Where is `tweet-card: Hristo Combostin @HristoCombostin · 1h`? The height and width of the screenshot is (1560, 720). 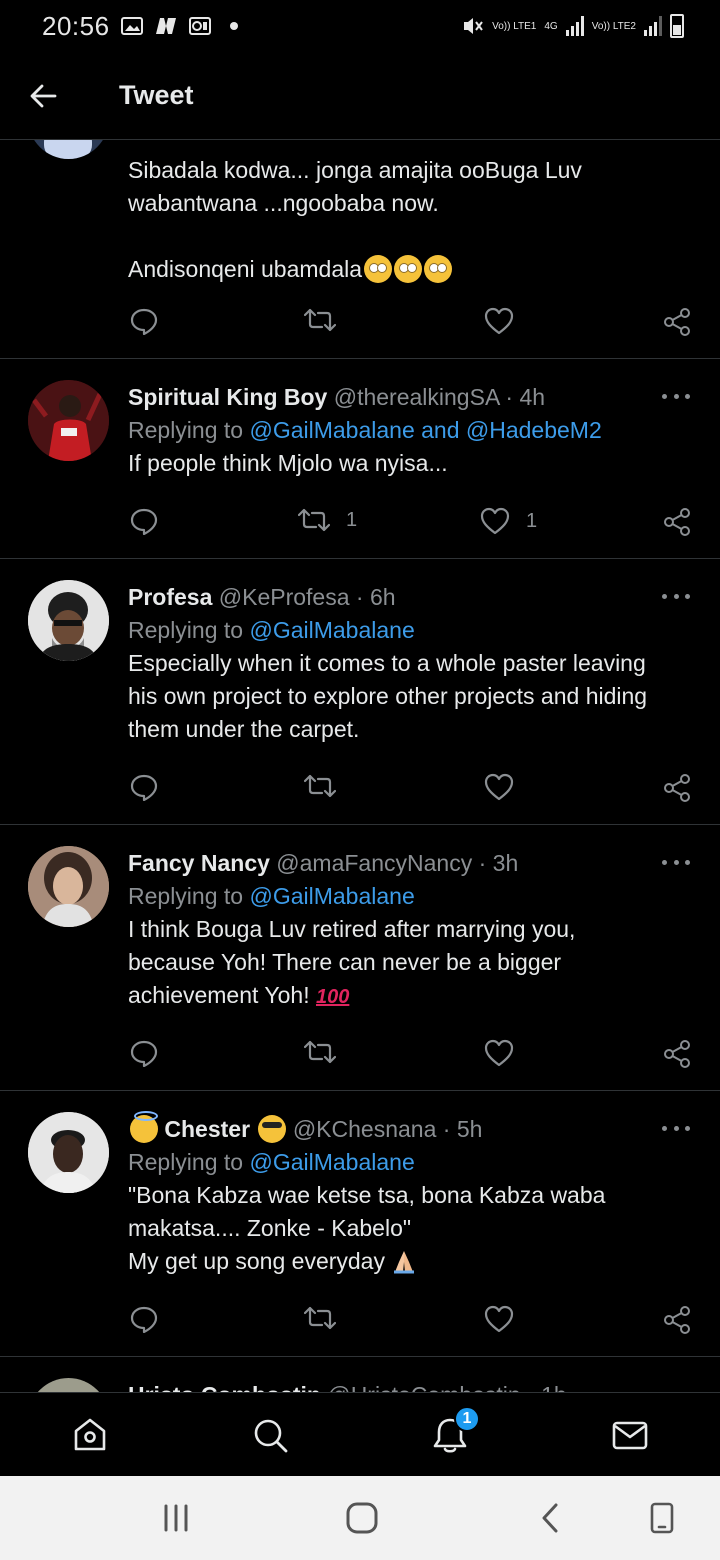
tweet-card: Hristo Combostin @HristoCombostin · 1h is located at coordinates (360, 1374).